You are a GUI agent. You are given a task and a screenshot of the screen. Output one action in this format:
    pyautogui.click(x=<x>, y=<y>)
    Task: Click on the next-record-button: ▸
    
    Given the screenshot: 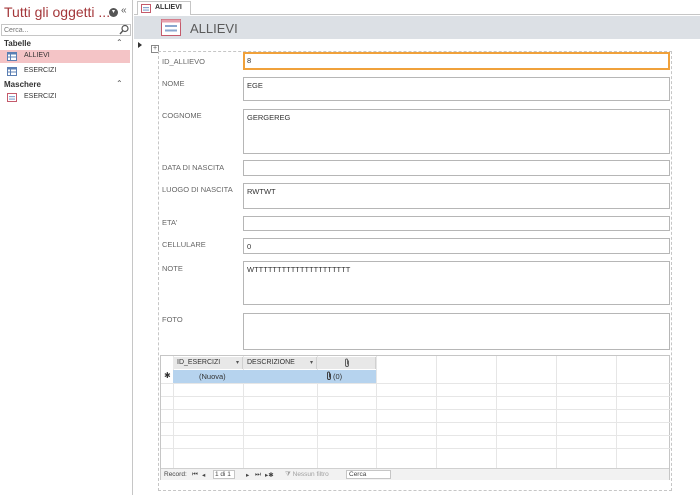 What is the action you would take?
    pyautogui.click(x=247, y=475)
    